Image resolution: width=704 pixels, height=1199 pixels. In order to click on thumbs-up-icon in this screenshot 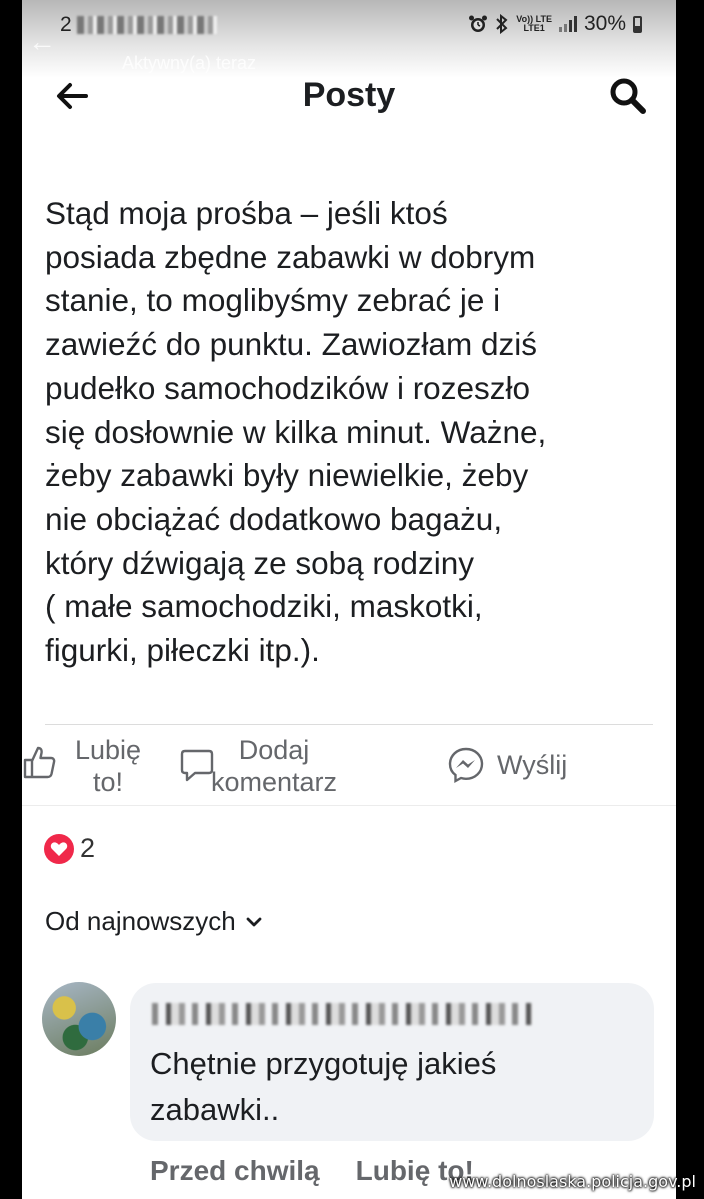, I will do `click(39, 762)`.